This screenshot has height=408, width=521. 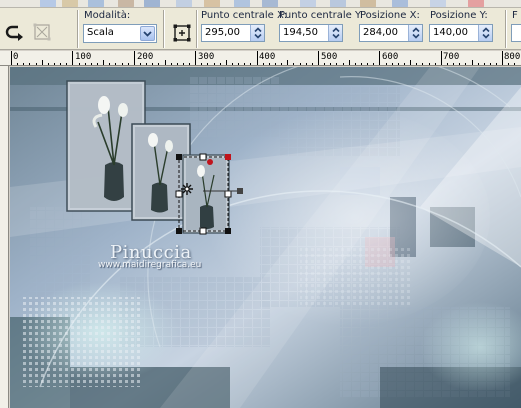 I want to click on ruler-tick-label: 200, so click(x=145, y=57).